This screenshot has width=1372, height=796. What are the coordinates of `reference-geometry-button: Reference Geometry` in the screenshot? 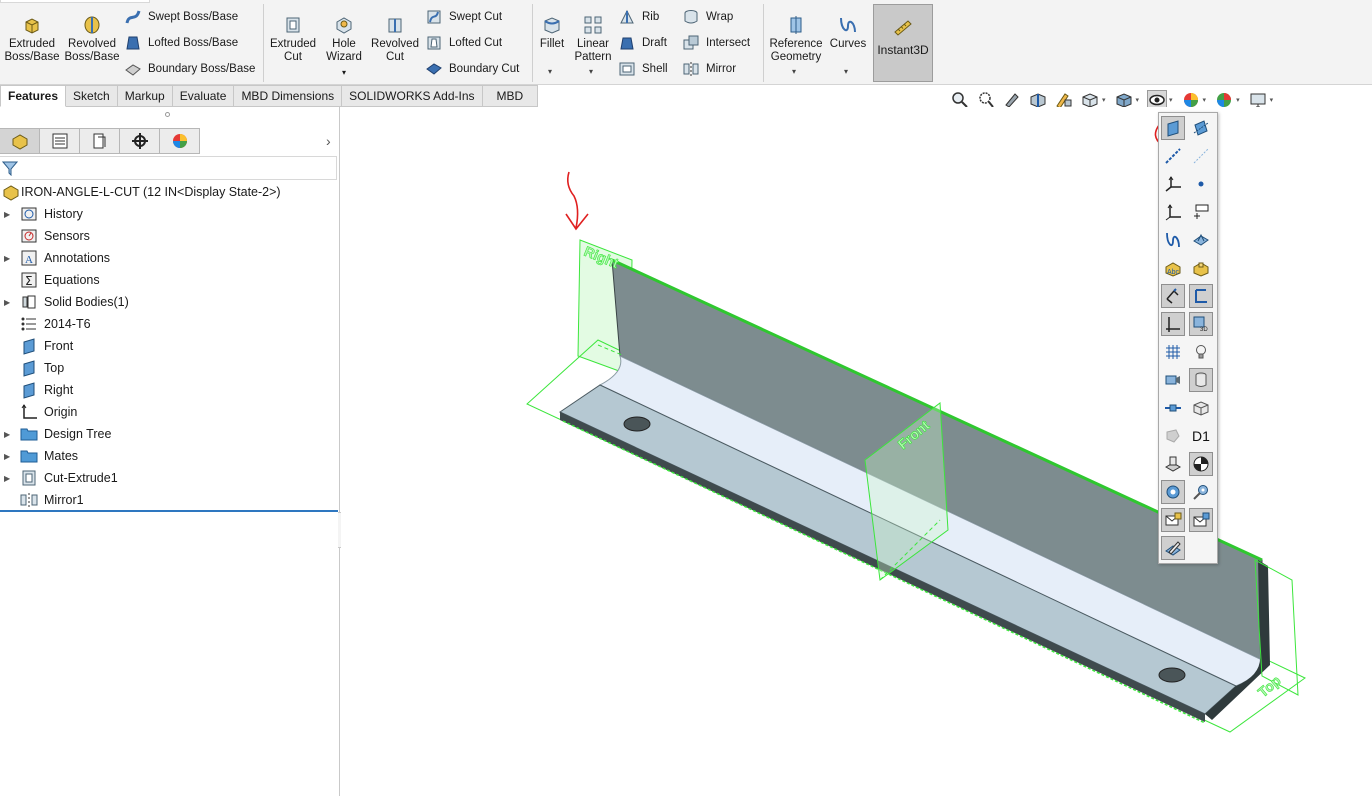 It's located at (796, 34).